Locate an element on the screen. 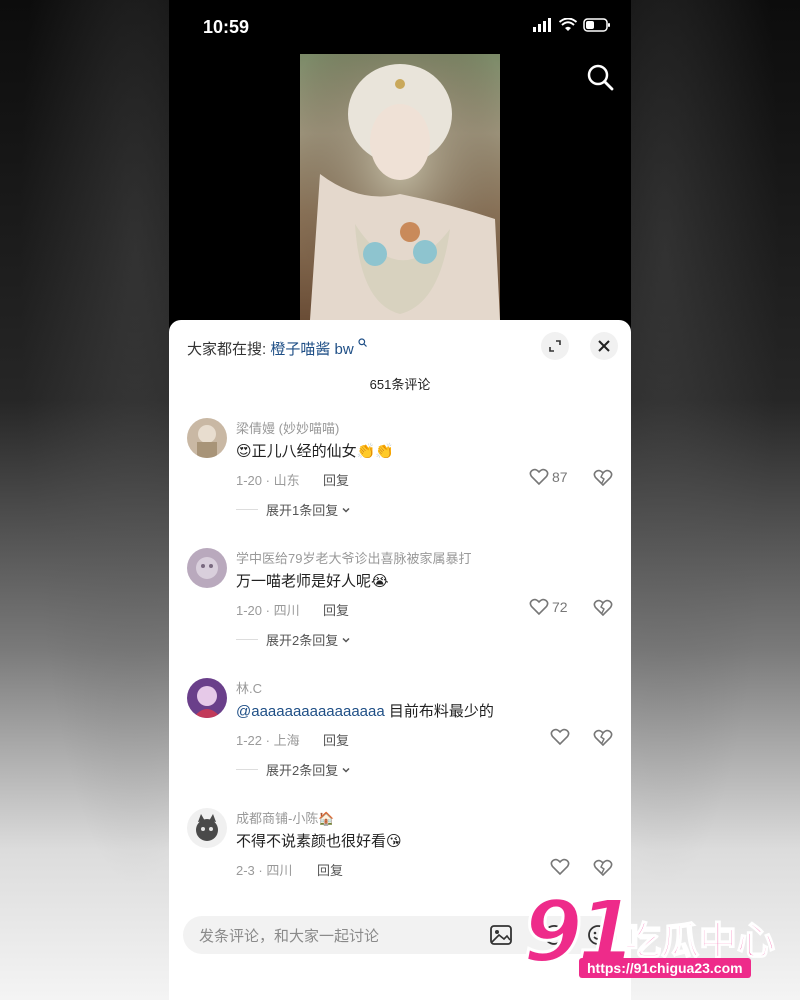 This screenshot has height=1000, width=800. comment-text: 不得不说素颜也很好看😘 is located at coordinates (319, 841).